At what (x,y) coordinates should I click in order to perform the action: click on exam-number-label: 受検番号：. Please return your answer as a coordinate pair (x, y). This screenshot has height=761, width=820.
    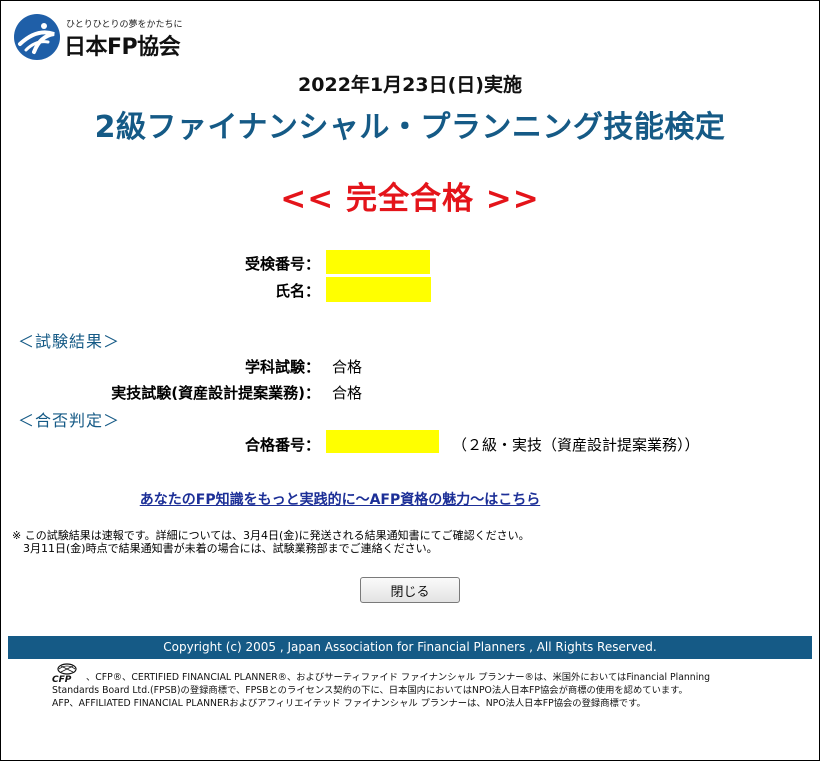
    Looking at the image, I should click on (282, 264).